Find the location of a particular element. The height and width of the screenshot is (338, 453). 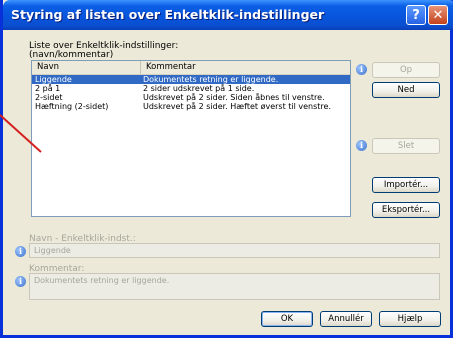

row-name: 2 på 1 is located at coordinates (48, 88).